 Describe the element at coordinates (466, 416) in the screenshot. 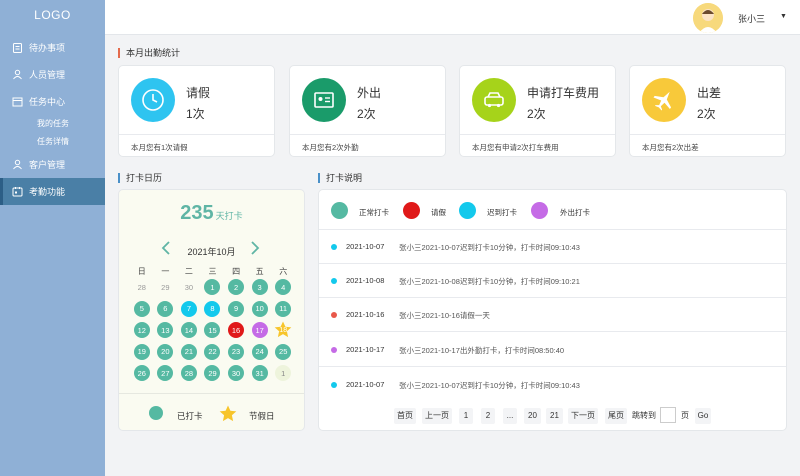

I see `page-1-button: 1` at that location.